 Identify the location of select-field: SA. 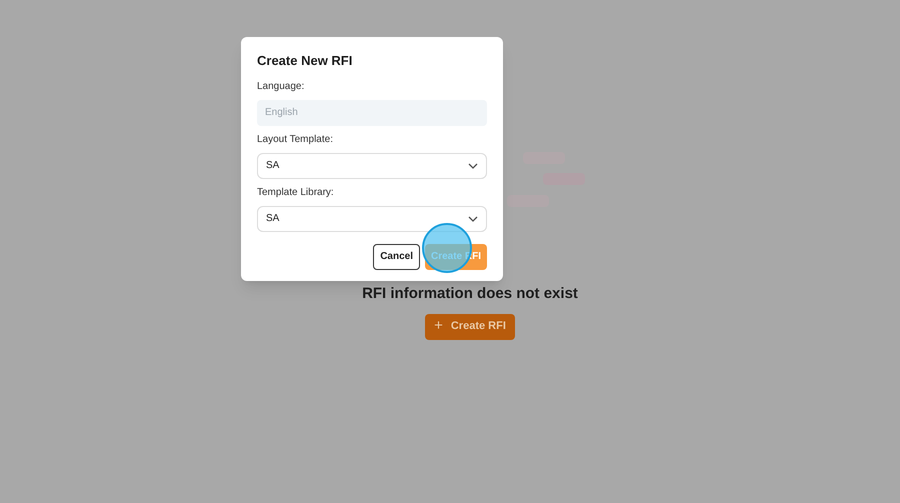
(372, 165).